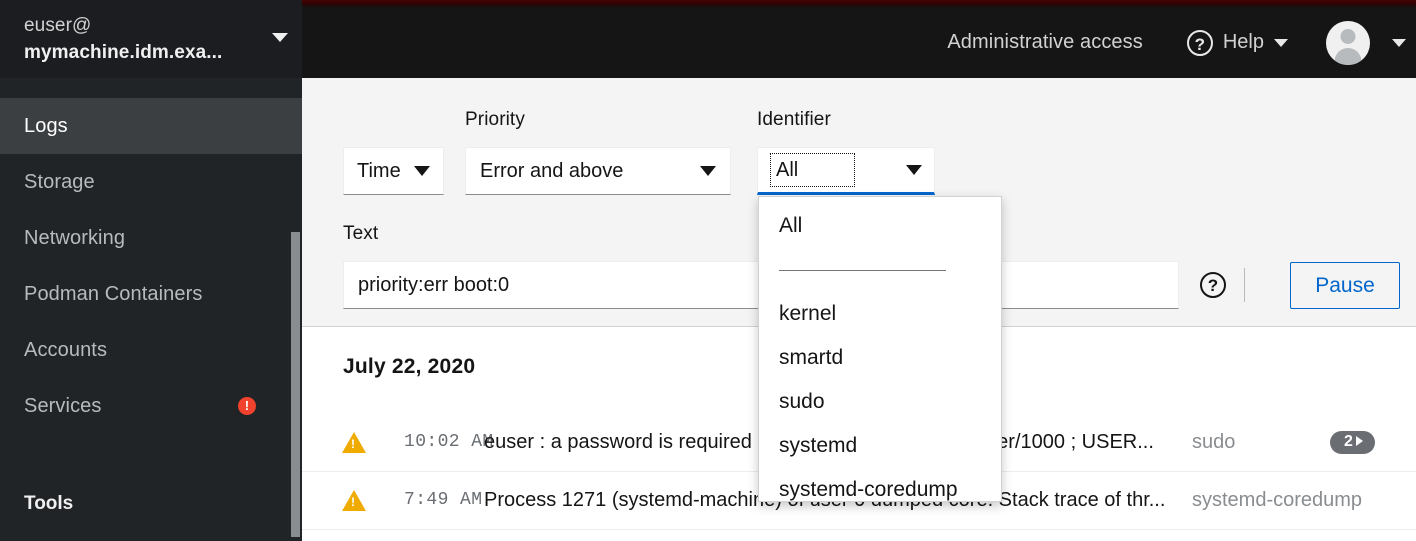  I want to click on sidebar-item-podman-containers: Podman Containers, so click(151, 294).